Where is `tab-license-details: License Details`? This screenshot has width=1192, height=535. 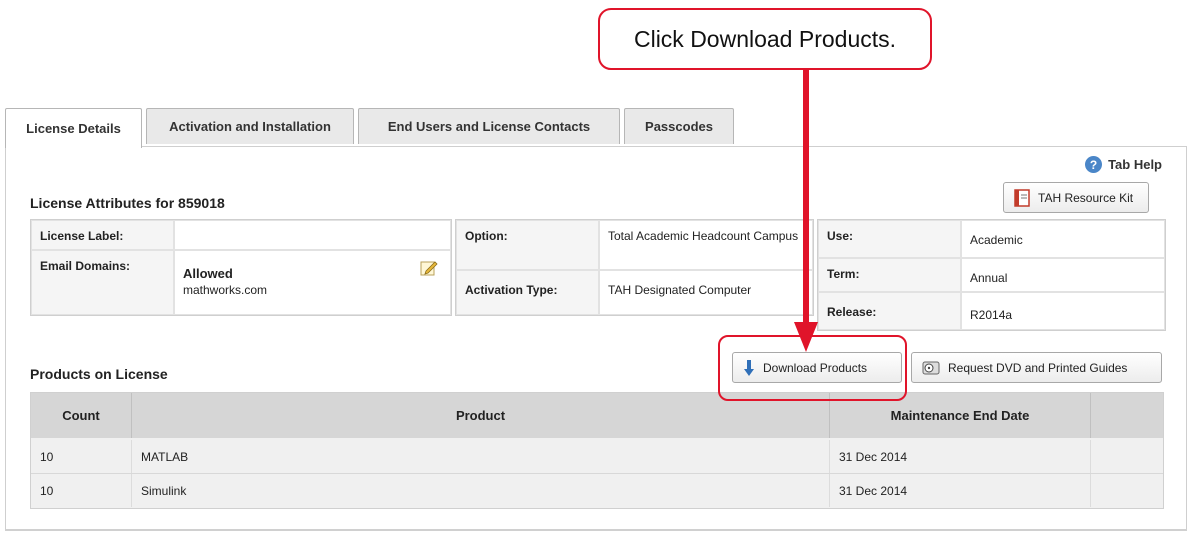
tab-license-details: License Details is located at coordinates (73, 128).